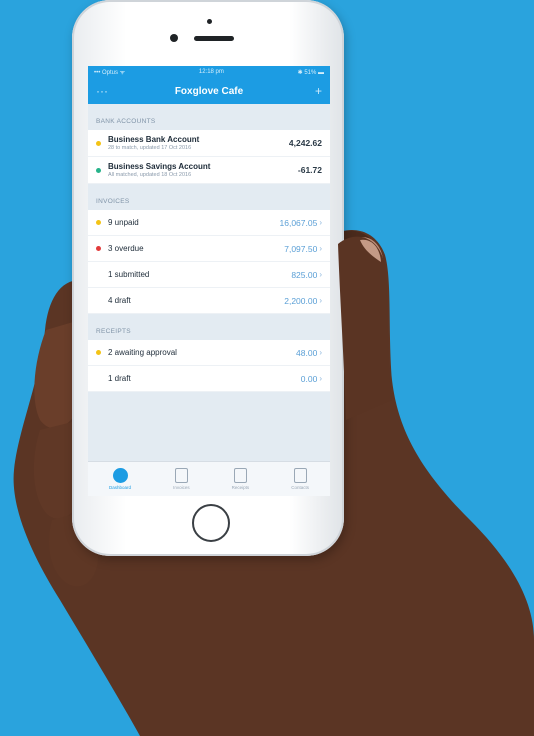 This screenshot has height=736, width=534. Describe the element at coordinates (300, 487) in the screenshot. I see `tab-label: Contacts` at that location.